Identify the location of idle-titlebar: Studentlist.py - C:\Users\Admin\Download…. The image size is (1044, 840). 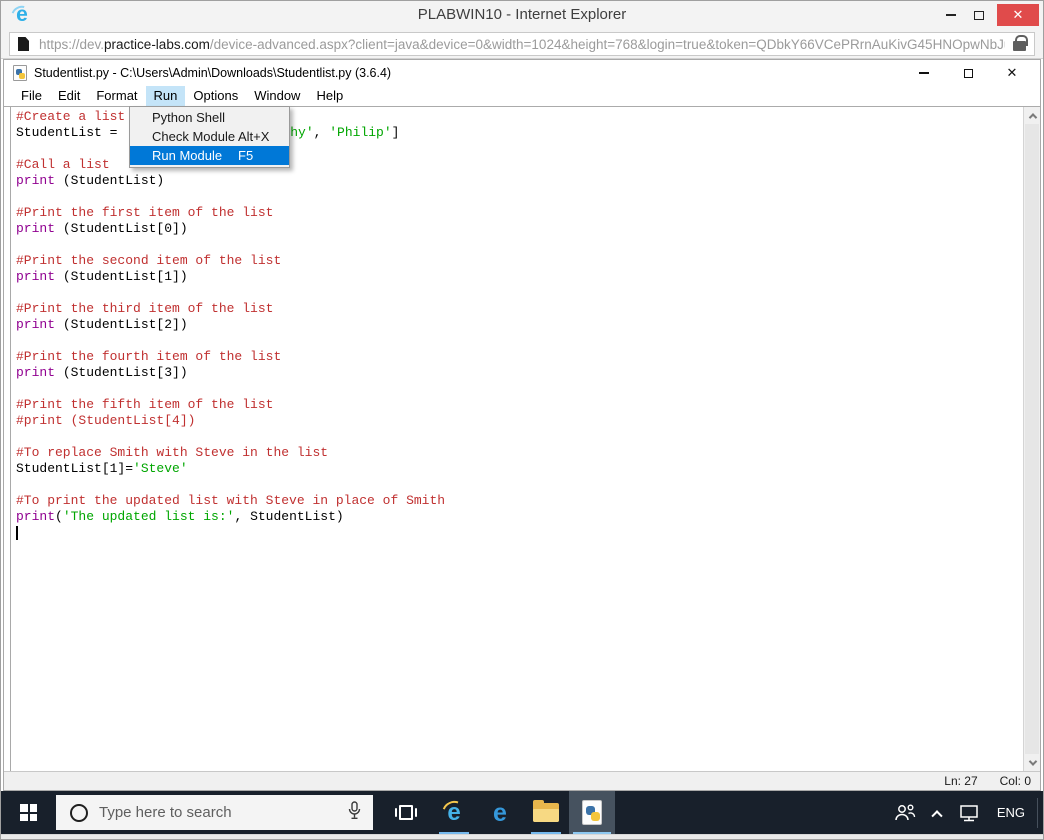
(522, 73).